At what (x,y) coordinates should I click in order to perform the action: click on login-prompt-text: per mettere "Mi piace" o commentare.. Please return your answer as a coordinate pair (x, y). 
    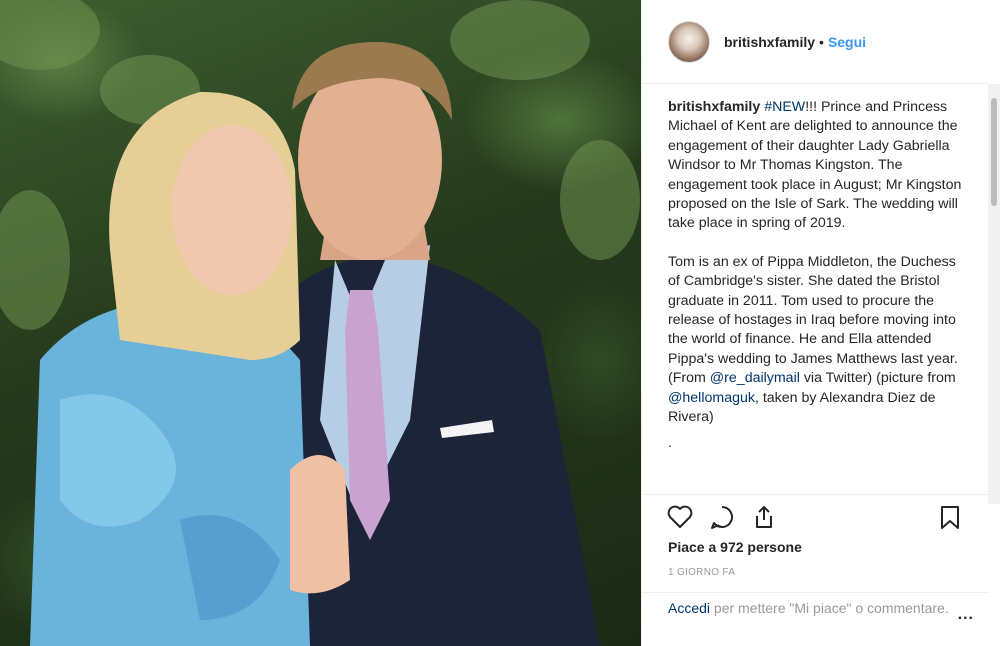
    Looking at the image, I should click on (829, 608).